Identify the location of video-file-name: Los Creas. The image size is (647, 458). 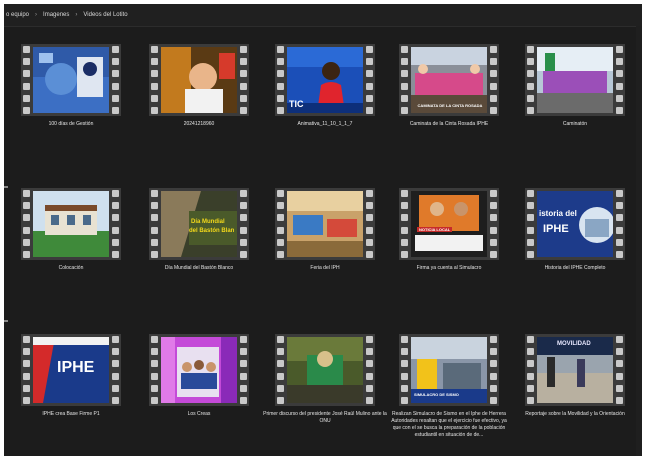
(199, 414).